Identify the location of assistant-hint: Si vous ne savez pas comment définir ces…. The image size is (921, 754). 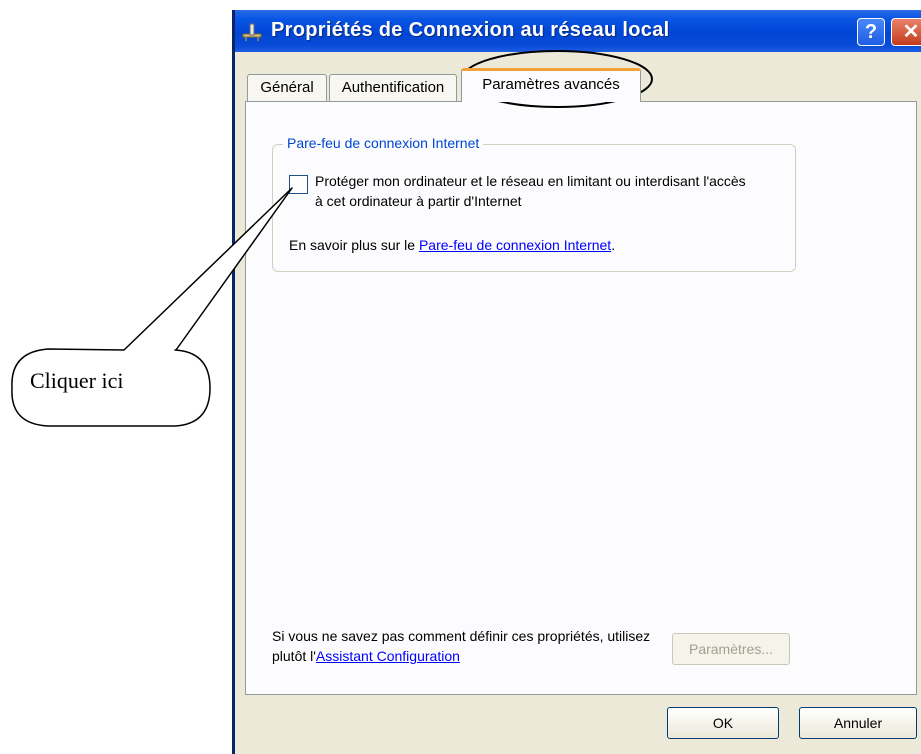
(472, 646).